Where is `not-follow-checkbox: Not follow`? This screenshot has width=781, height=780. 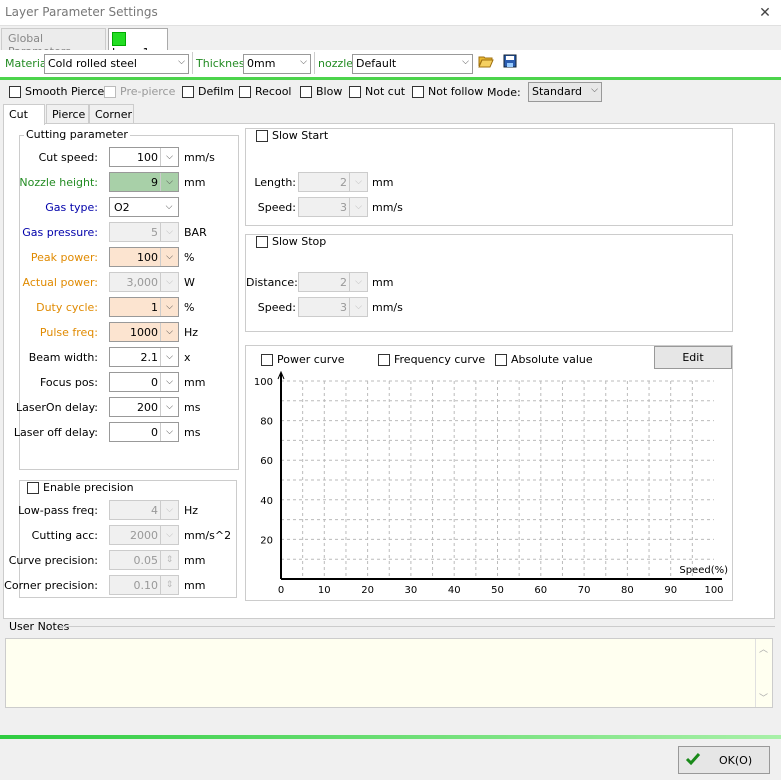 not-follow-checkbox: Not follow is located at coordinates (447, 91).